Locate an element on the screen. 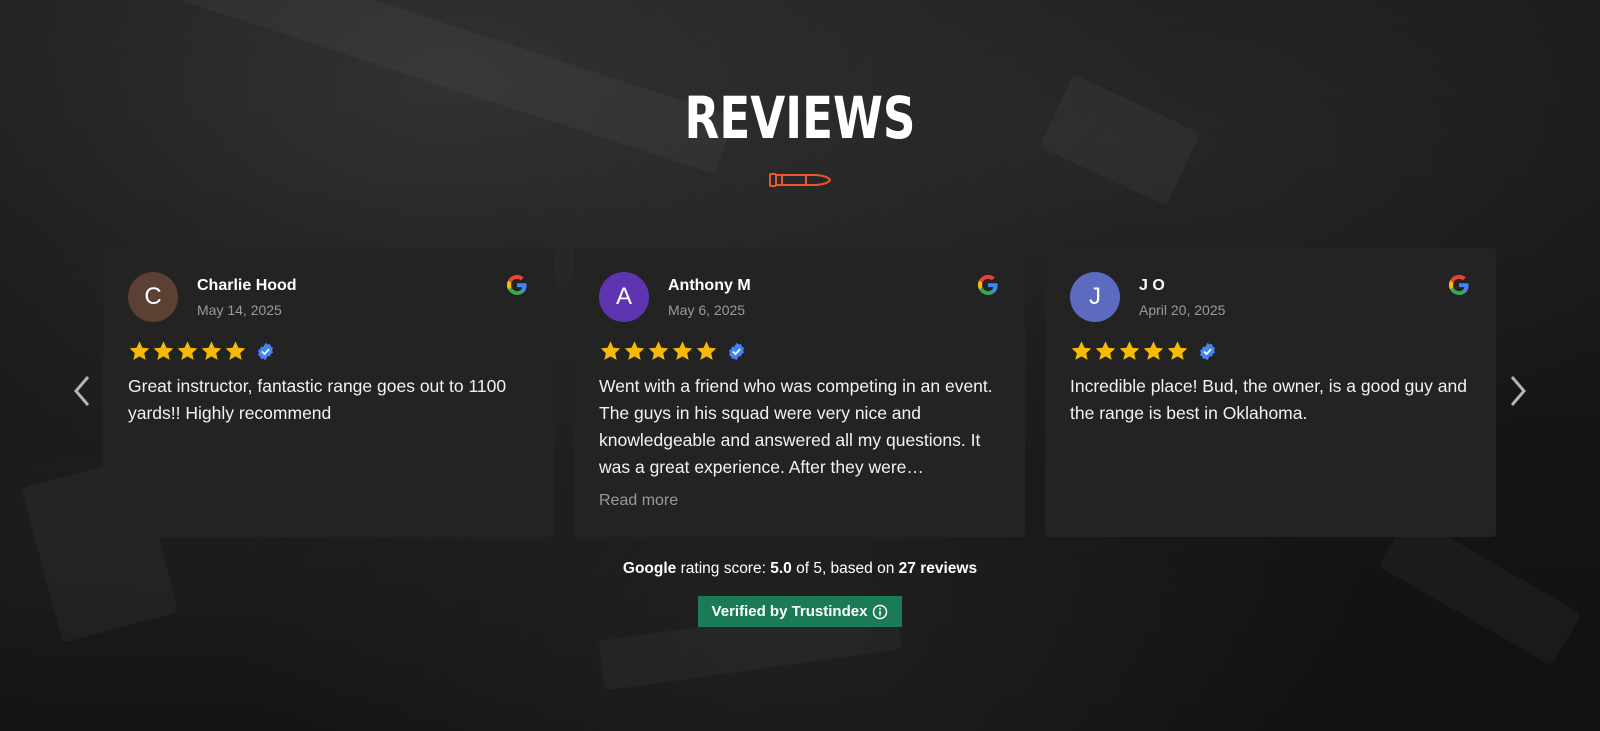 The height and width of the screenshot is (731, 1600). summary-of-text: of 5, based on is located at coordinates (845, 568).